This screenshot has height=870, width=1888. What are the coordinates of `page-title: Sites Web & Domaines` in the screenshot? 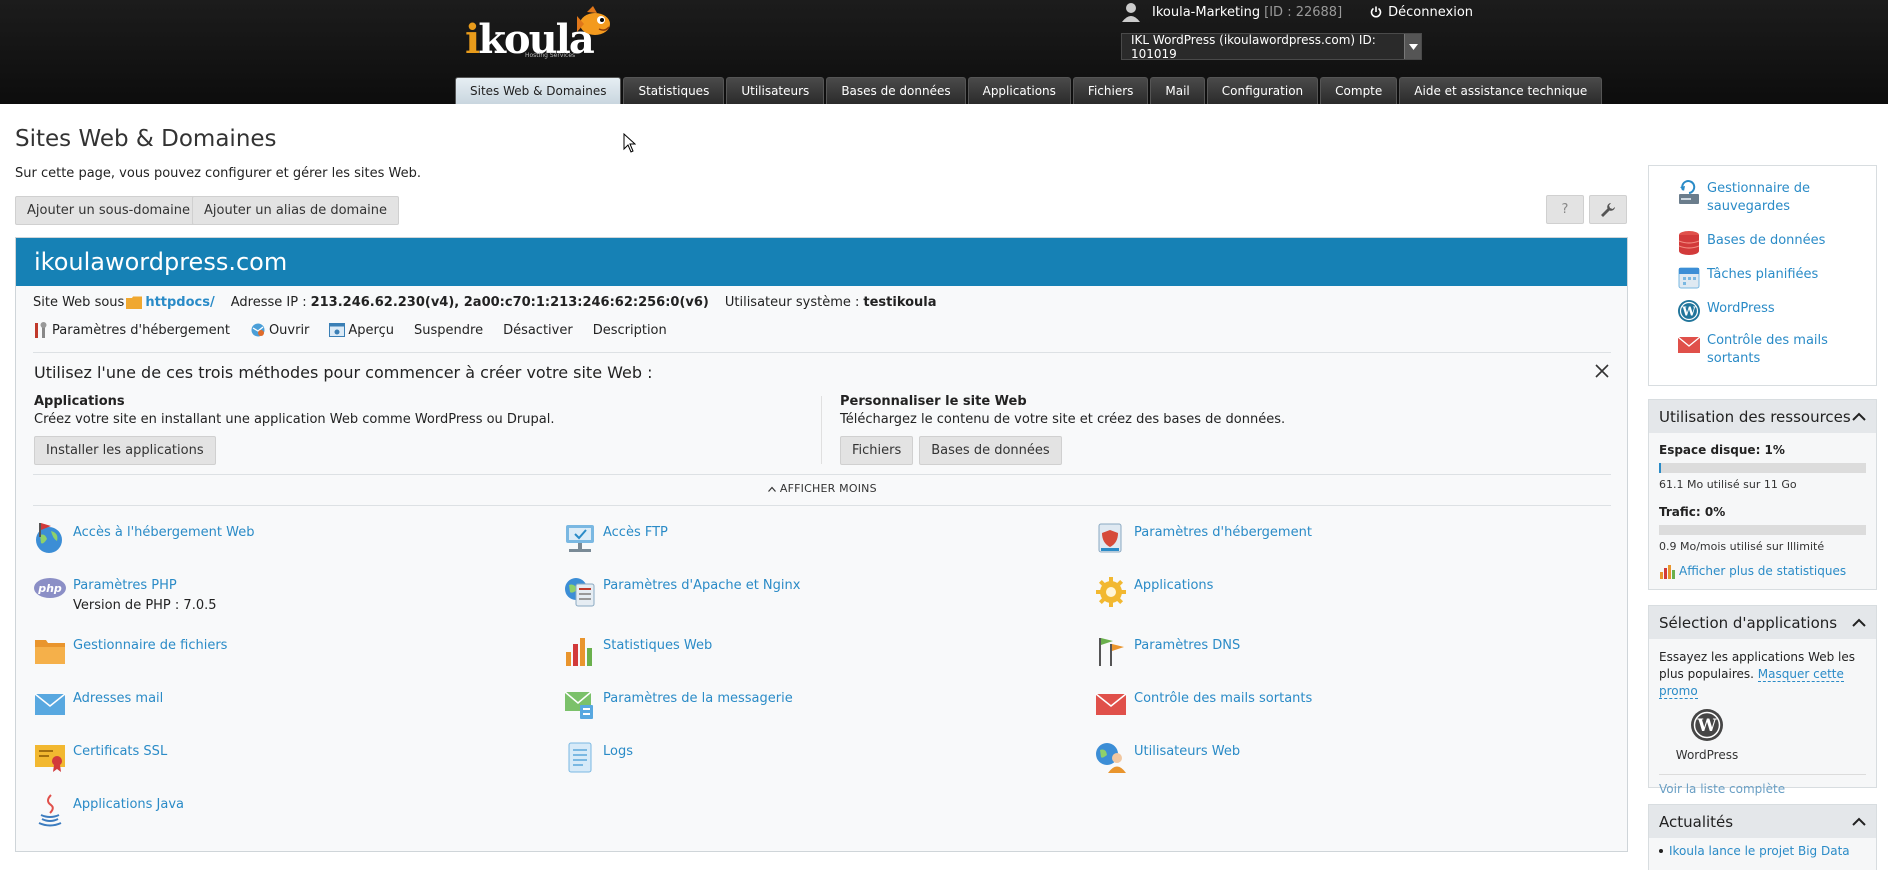 It's located at (146, 139).